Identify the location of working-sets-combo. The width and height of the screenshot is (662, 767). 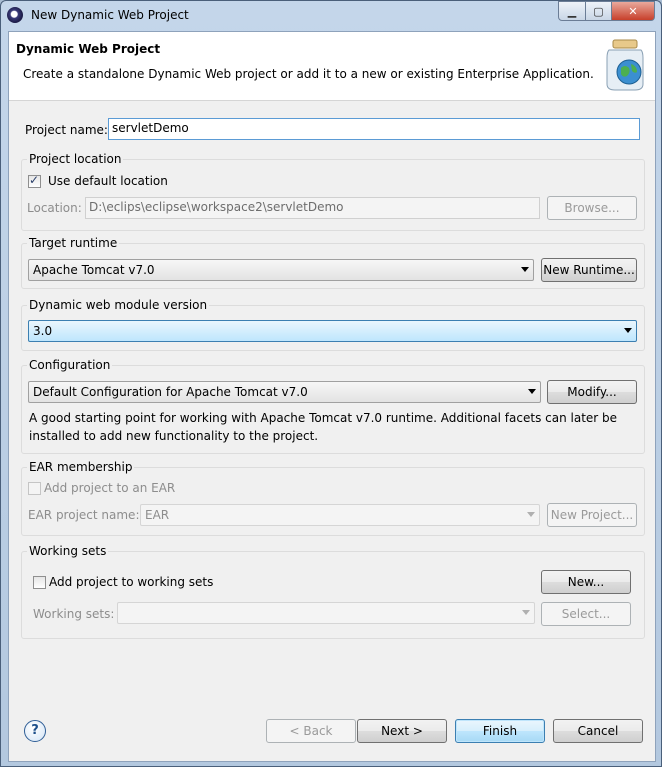
(326, 613).